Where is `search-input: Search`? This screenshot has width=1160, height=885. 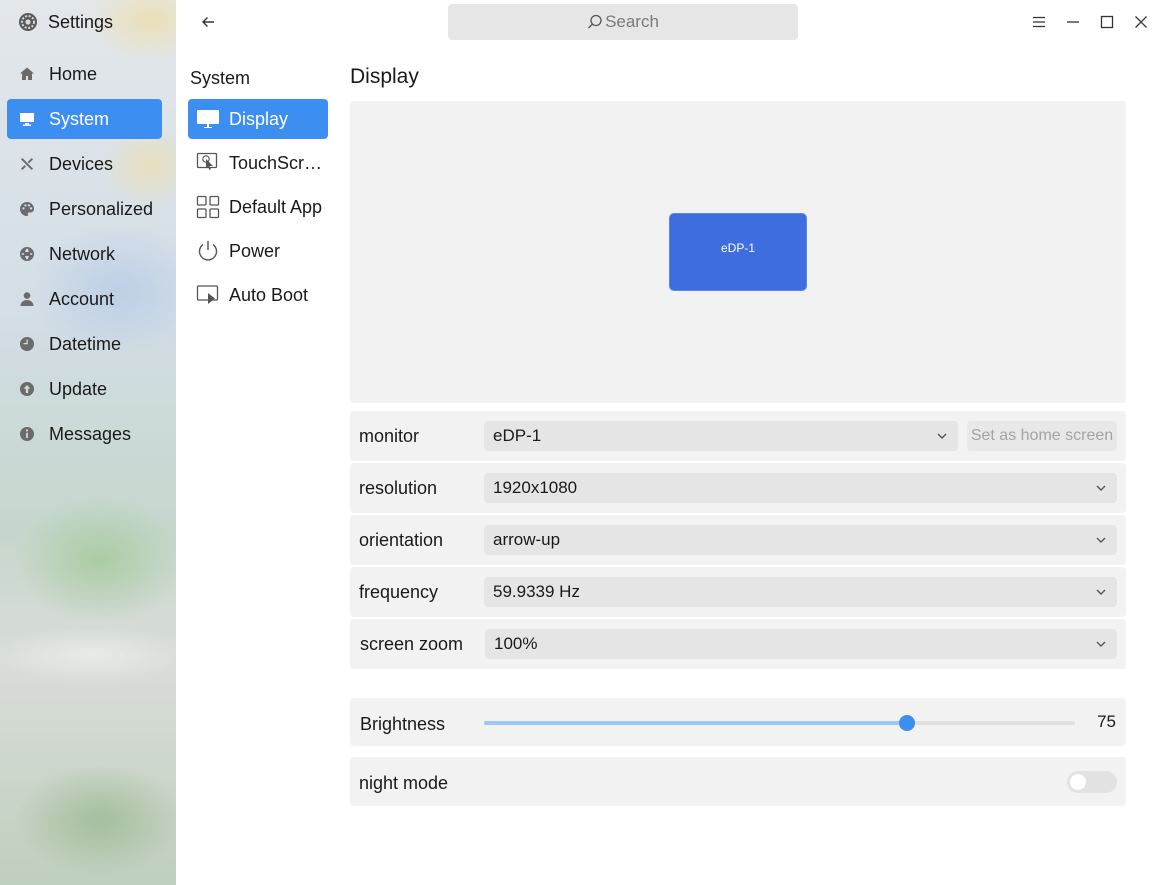
search-input: Search is located at coordinates (623, 22).